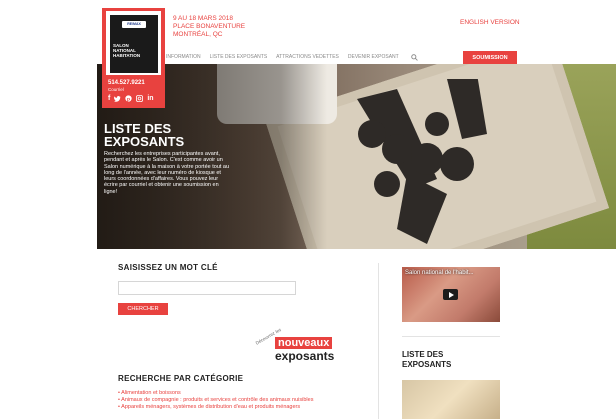 This screenshot has width=616, height=419. Describe the element at coordinates (143, 309) in the screenshot. I see `search-button: CHERCHER` at that location.